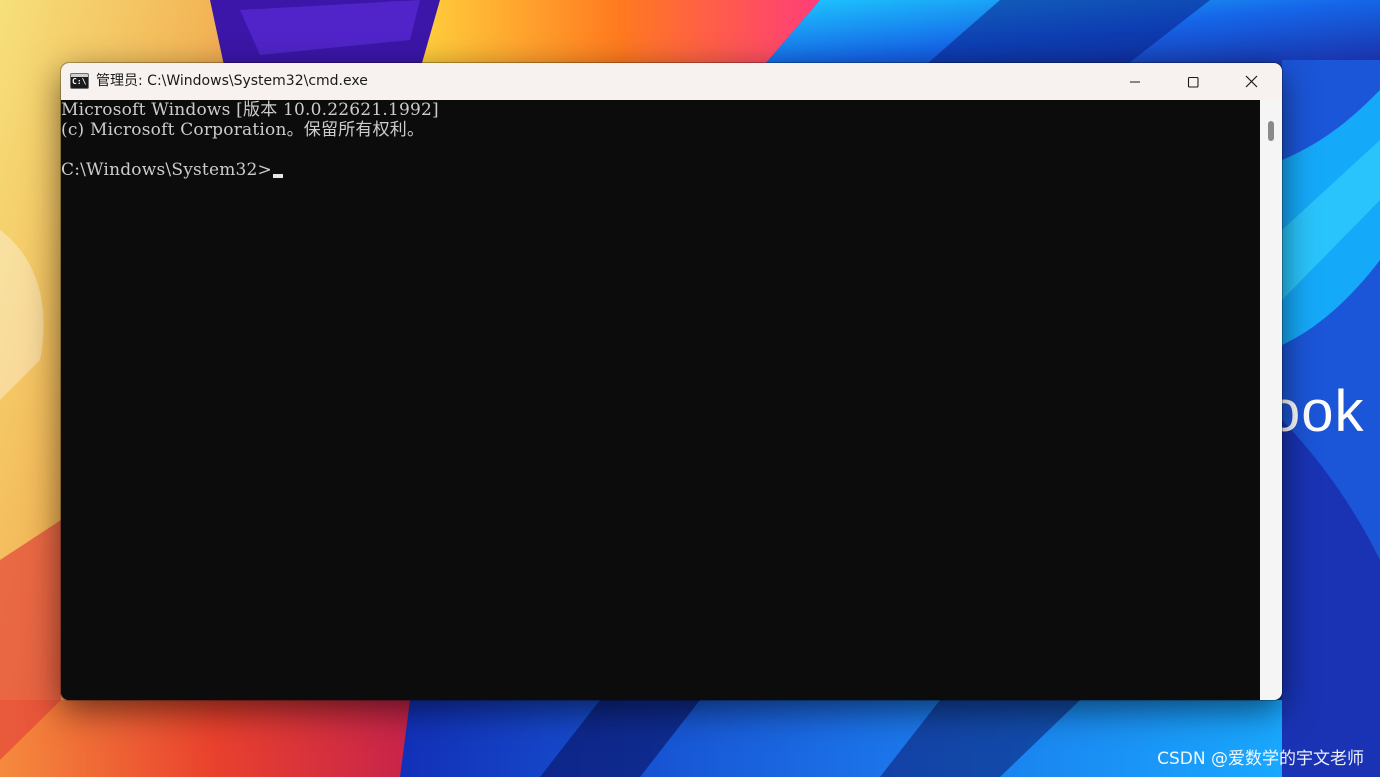 This screenshot has width=1380, height=777. I want to click on close-button, so click(1251, 81).